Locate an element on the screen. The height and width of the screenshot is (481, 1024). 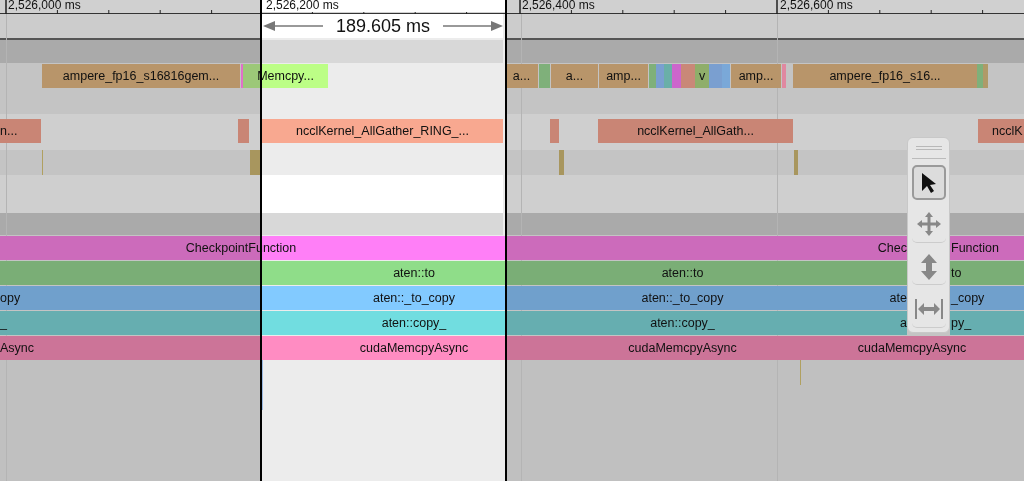
zoom-icon is located at coordinates (928, 266).